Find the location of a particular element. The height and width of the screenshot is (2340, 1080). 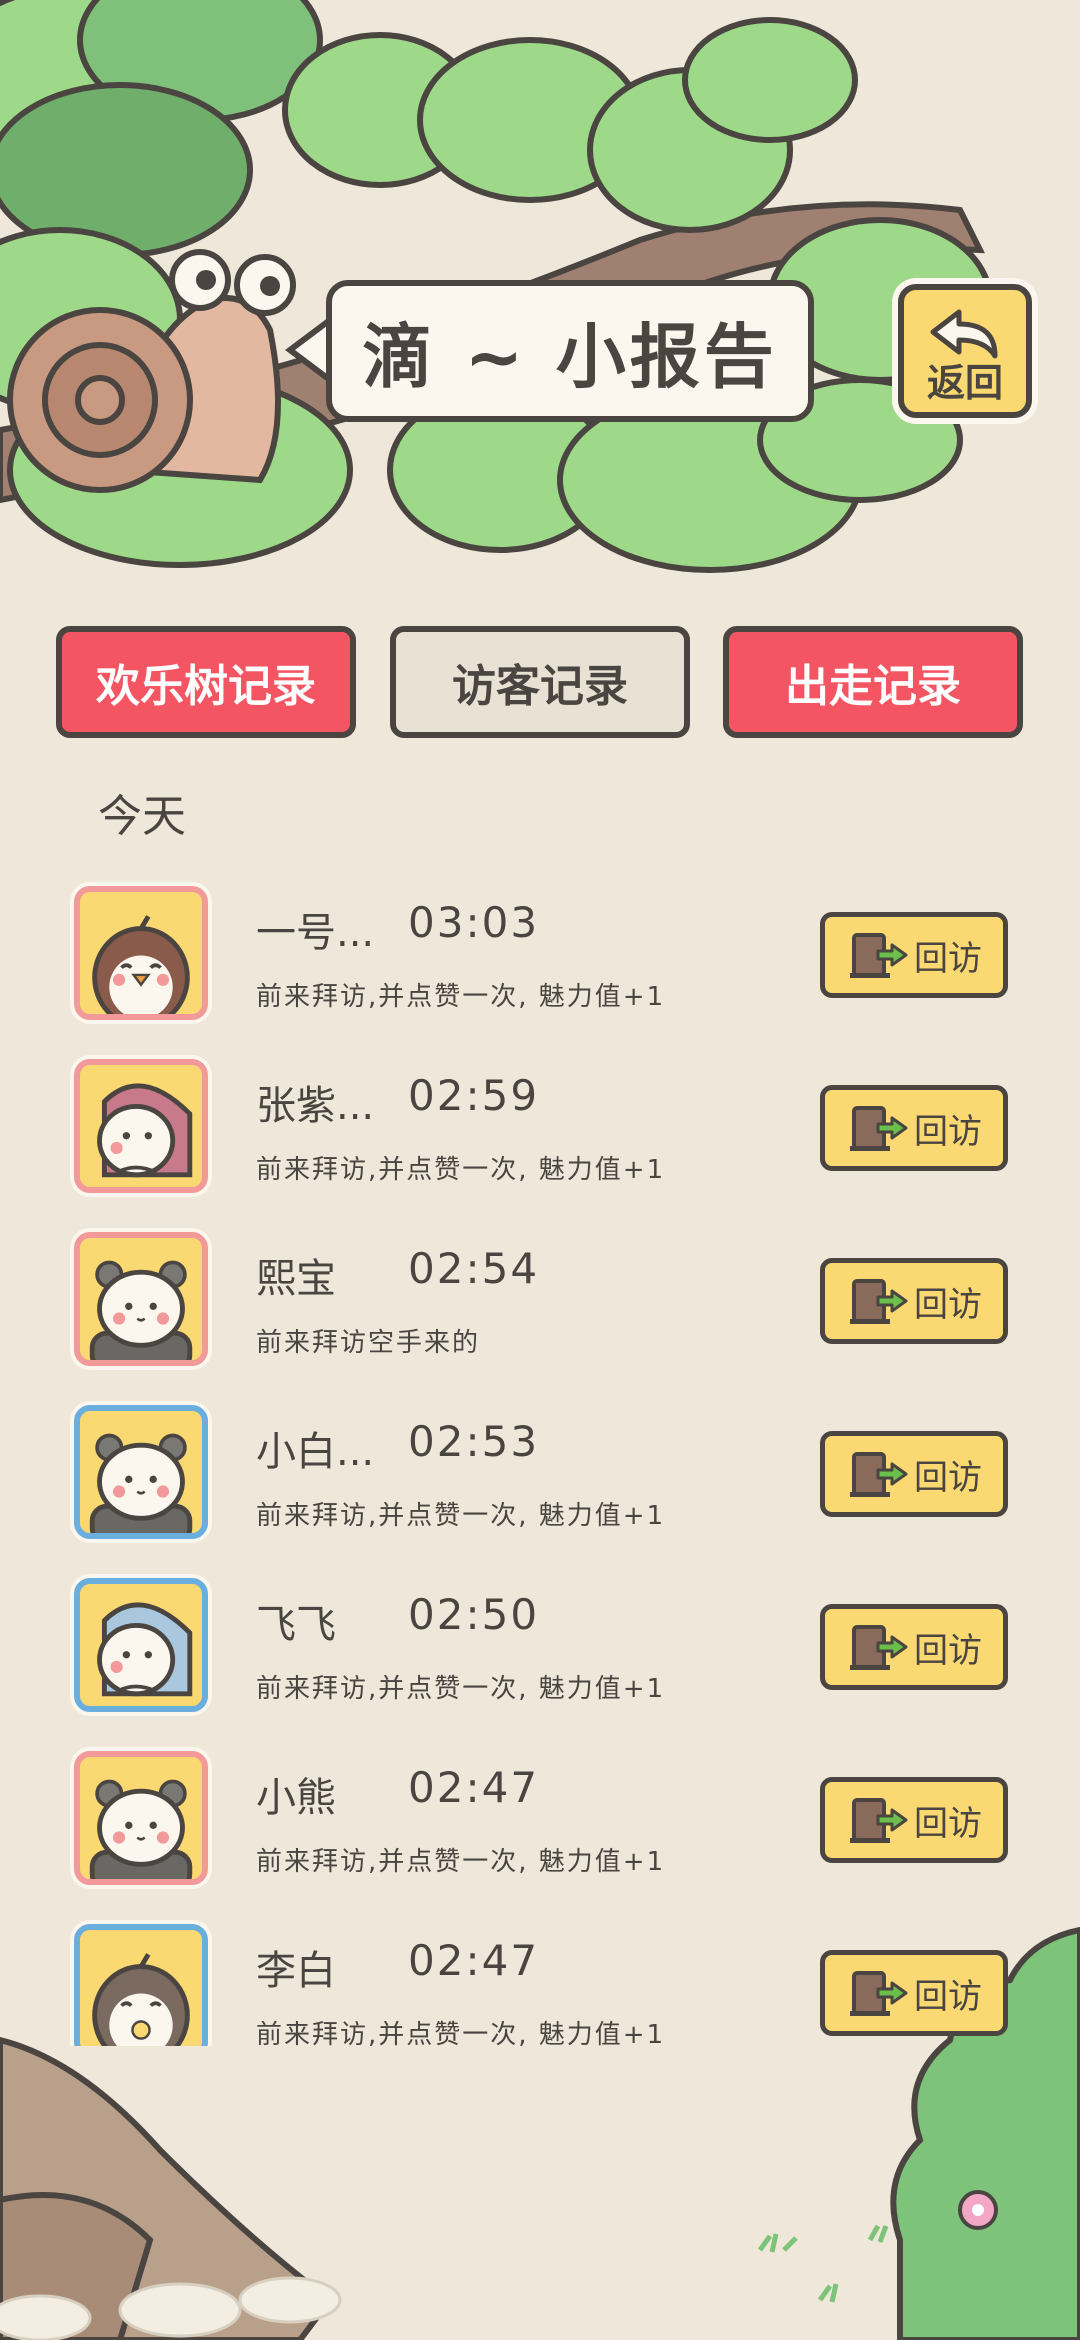

visitor-row: 一号... 03:03 前来拜访,并点赞一次, 魅力值+1 回访 is located at coordinates (540, 946).